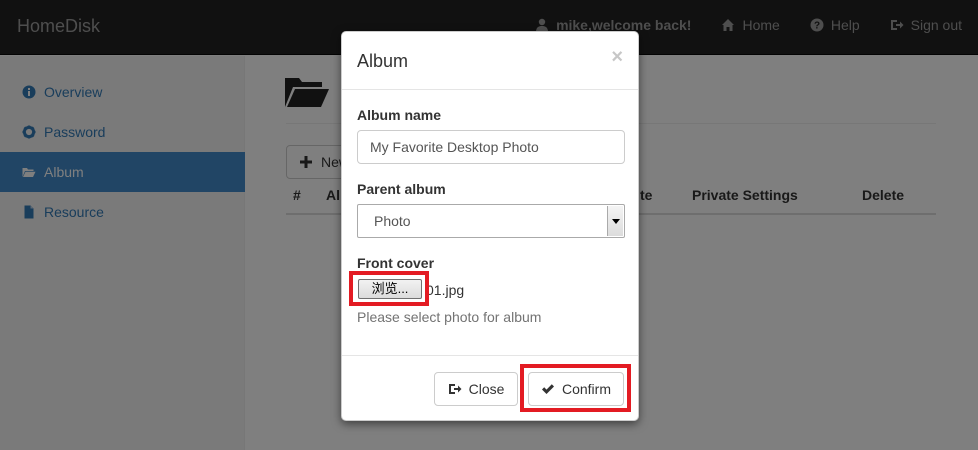 Image resolution: width=978 pixels, height=450 pixels. Describe the element at coordinates (615, 221) in the screenshot. I see `chevron-down-icon` at that location.